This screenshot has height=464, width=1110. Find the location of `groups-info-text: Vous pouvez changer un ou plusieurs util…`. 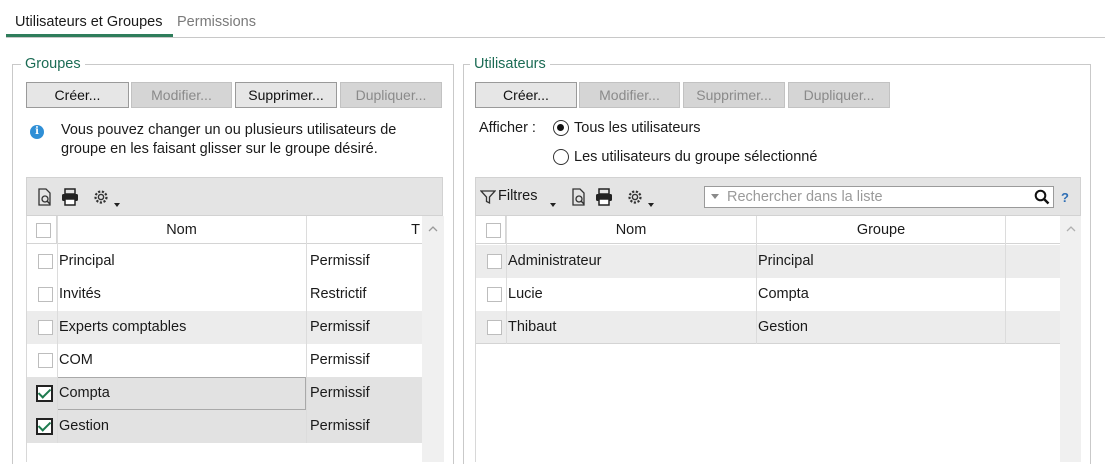

groups-info-text: Vous pouvez changer un ou plusieurs util… is located at coordinates (229, 139).